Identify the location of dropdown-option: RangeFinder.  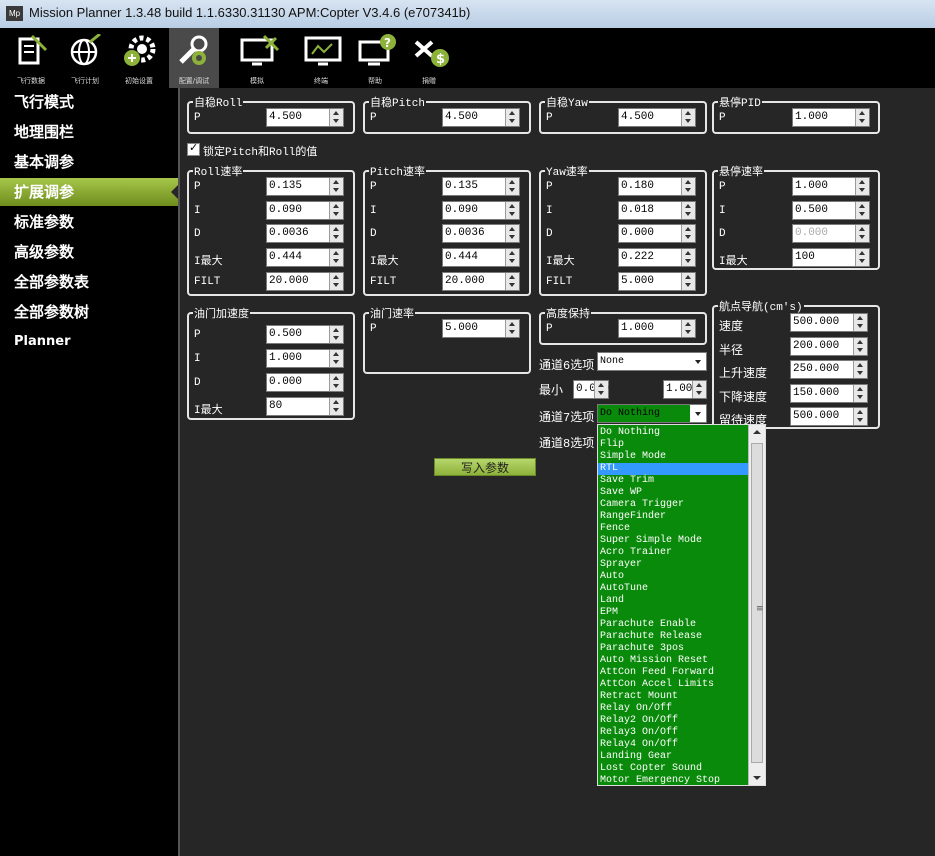
(673, 517).